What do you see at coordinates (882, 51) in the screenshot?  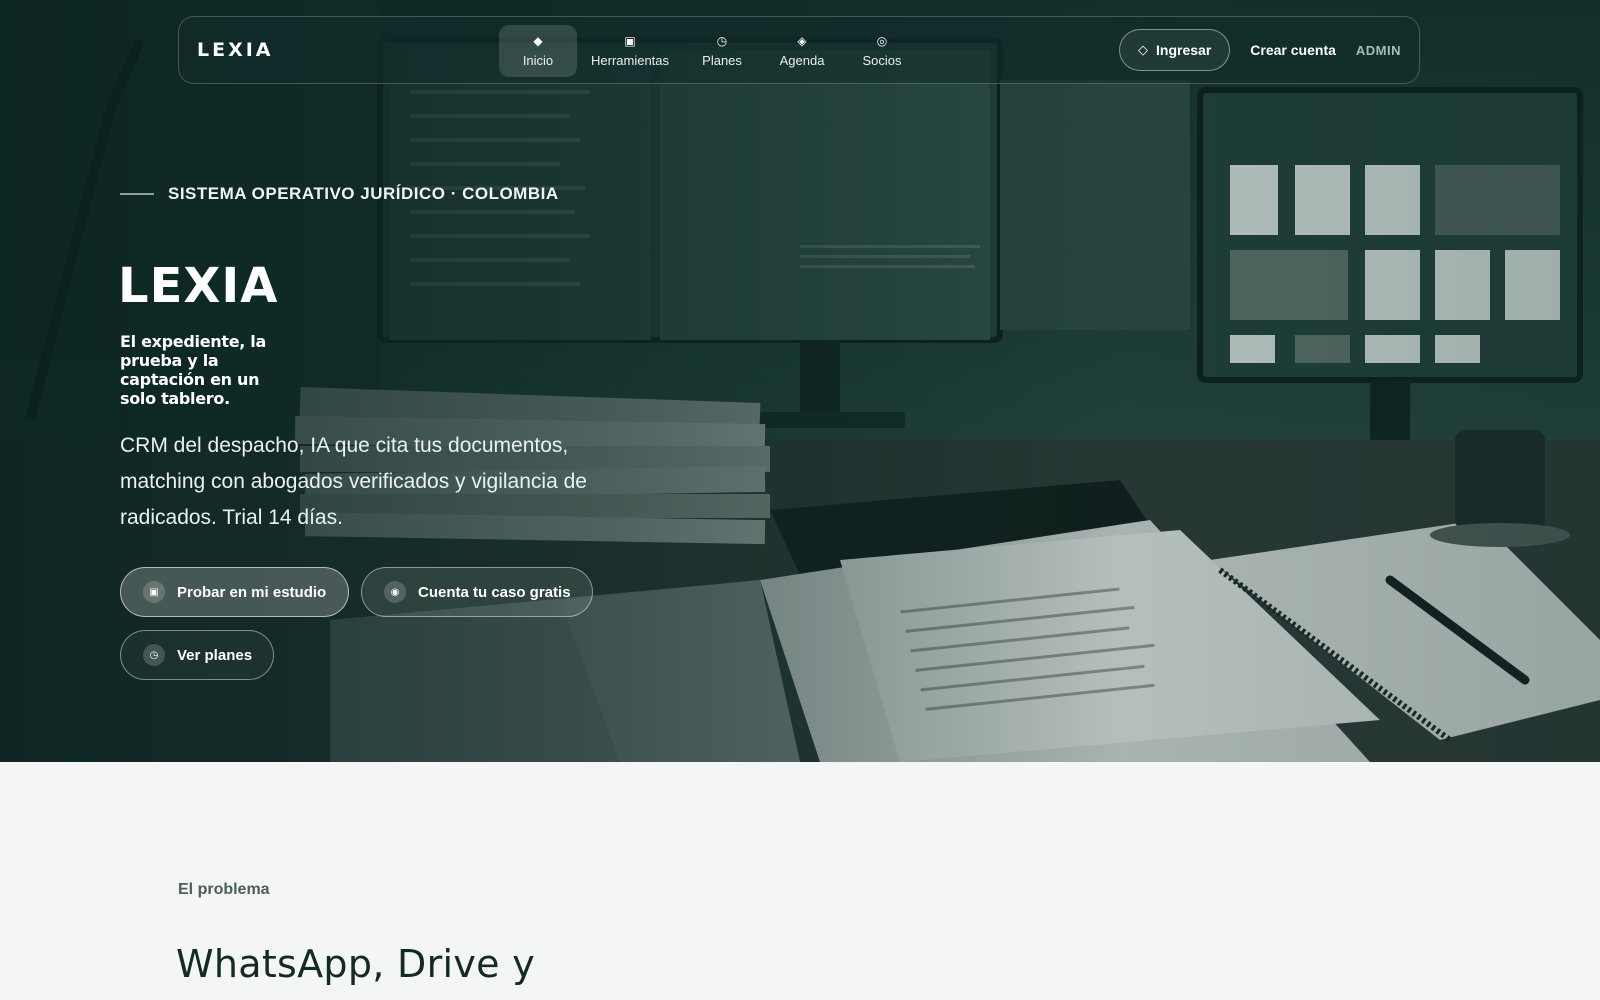 I see `nav-item-socios: ◎ Socios` at bounding box center [882, 51].